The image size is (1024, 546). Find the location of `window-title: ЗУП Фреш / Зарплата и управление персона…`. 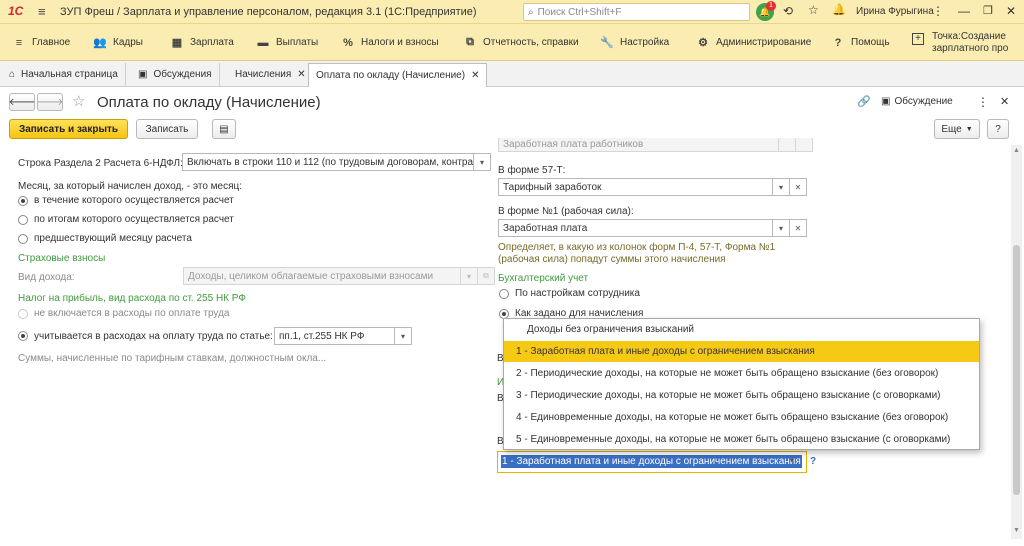

window-title: ЗУП Фреш / Зарплата и управление персона… is located at coordinates (268, 12).